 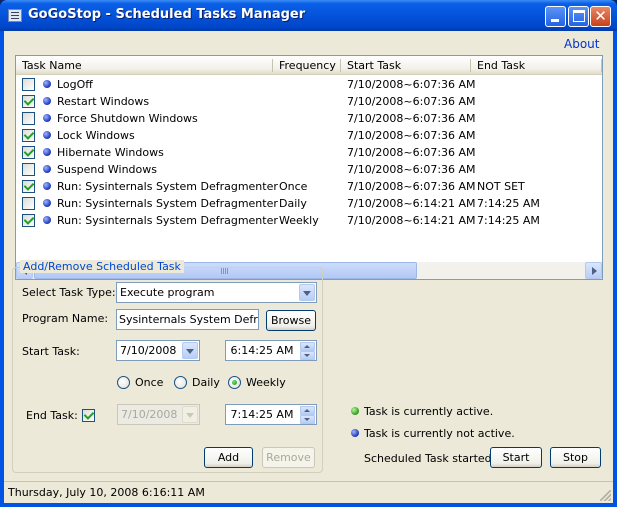 I want to click on minimize-button, so click(x=555, y=16).